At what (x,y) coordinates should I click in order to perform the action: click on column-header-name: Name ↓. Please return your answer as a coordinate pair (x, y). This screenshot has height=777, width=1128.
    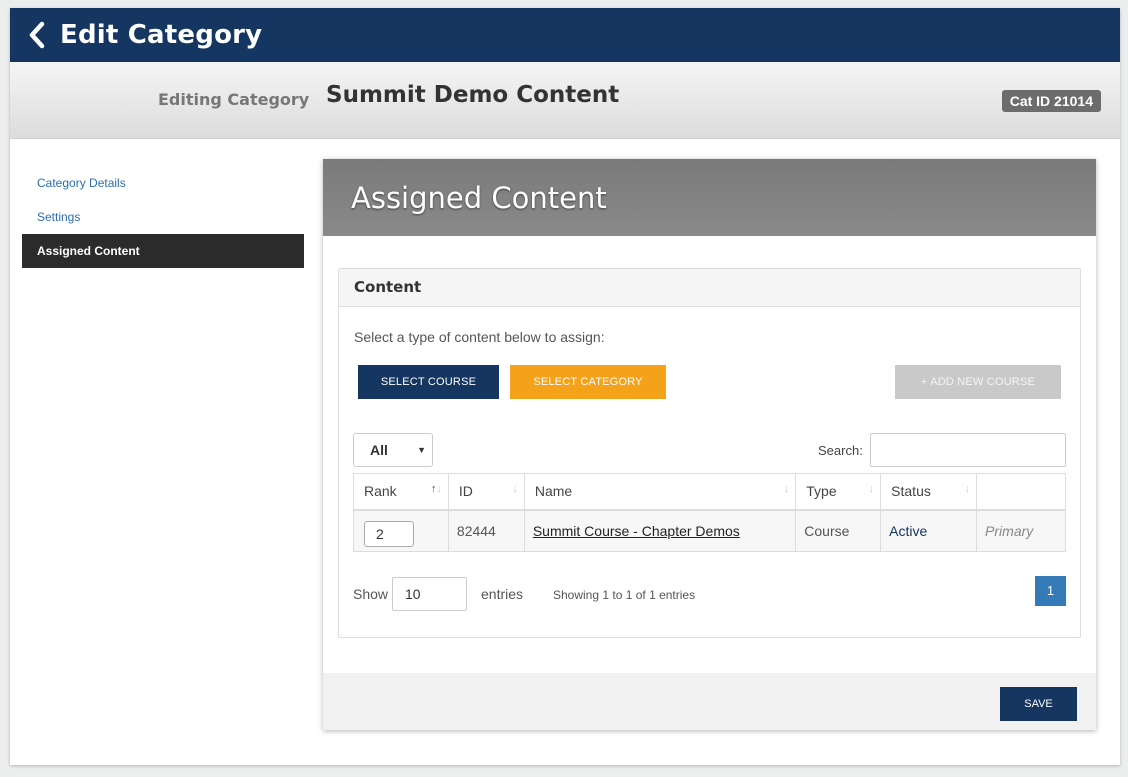
    Looking at the image, I should click on (660, 492).